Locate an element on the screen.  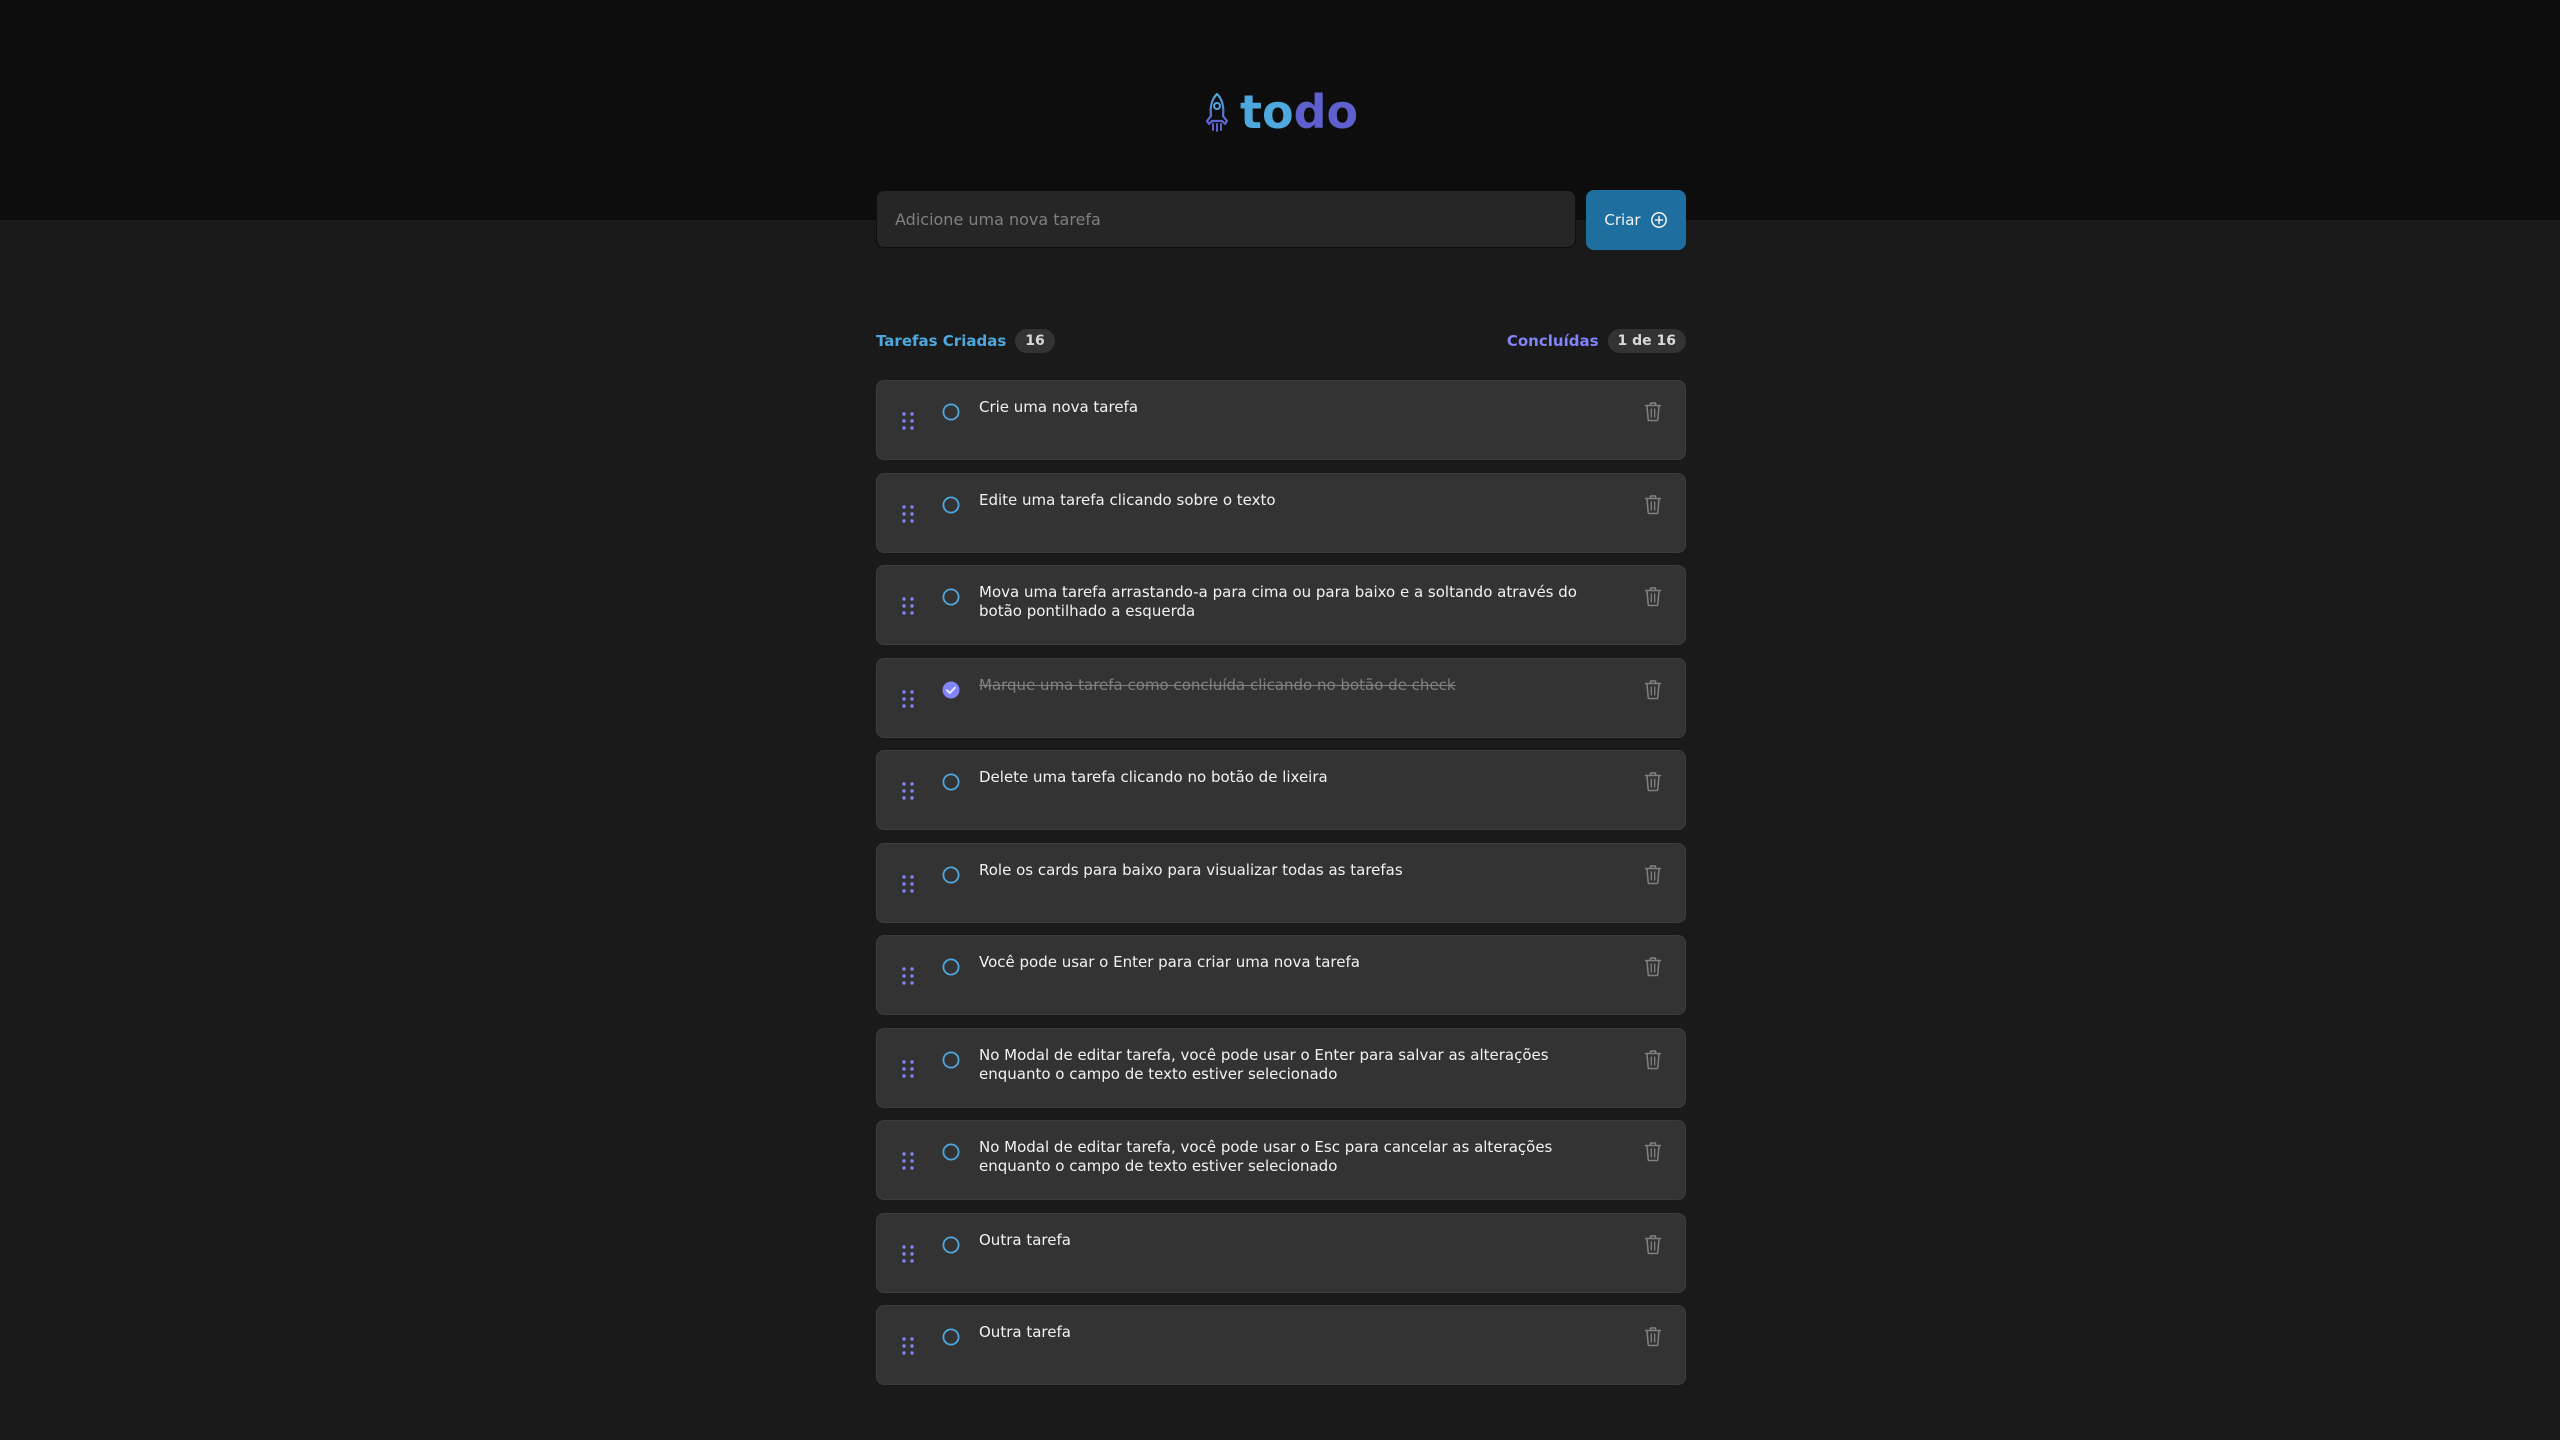
checked-circle-icon is located at coordinates (951, 690).